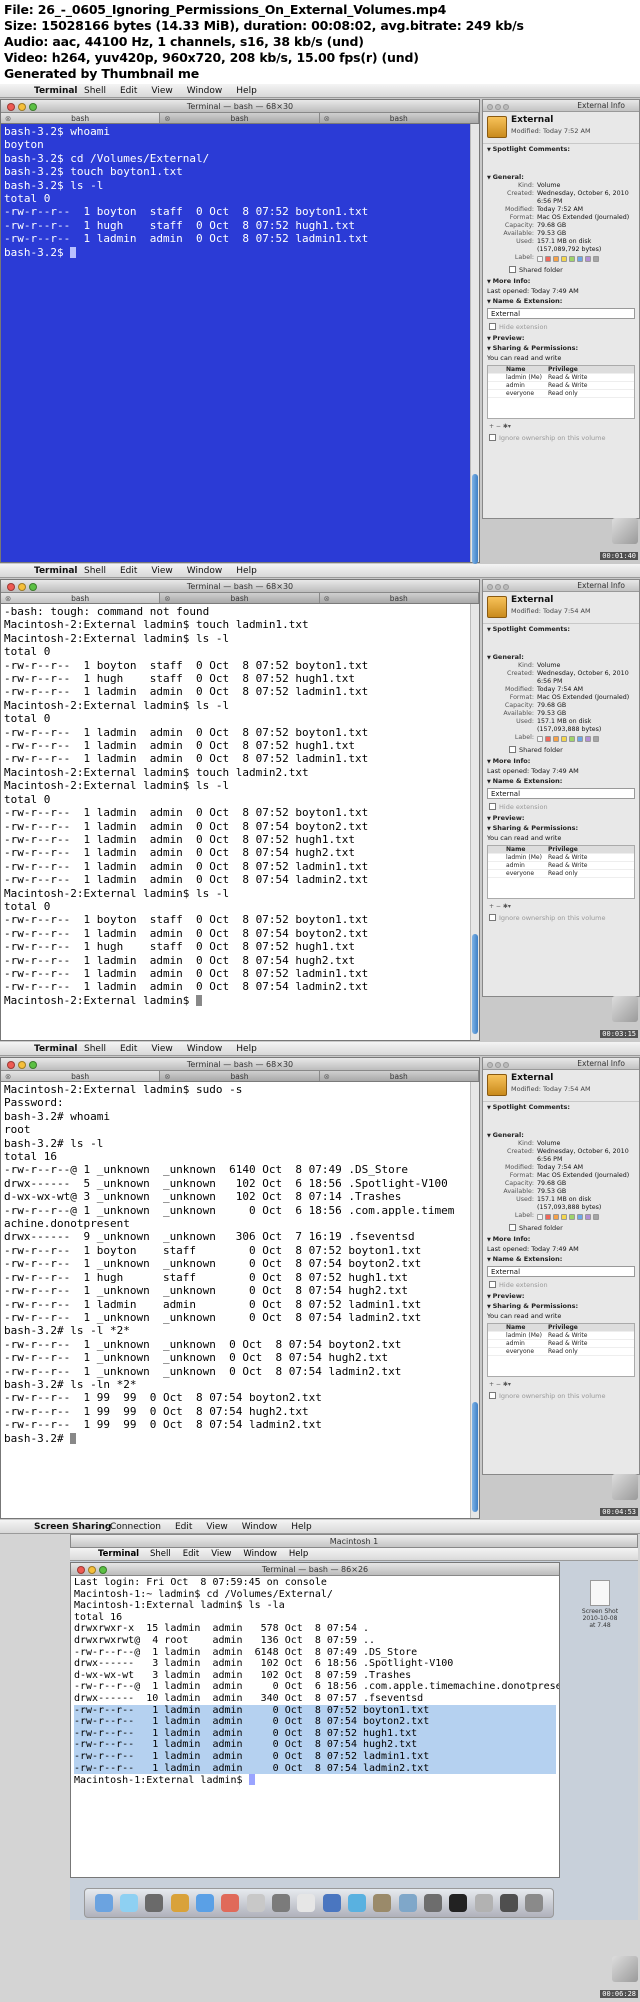 The image size is (640, 2002). What do you see at coordinates (561, 866) in the screenshot?
I see `permission-row: admin Read & Write` at bounding box center [561, 866].